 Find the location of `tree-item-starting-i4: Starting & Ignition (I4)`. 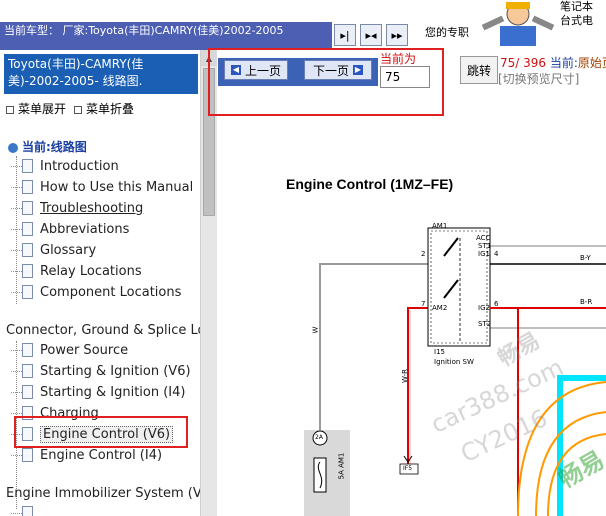

tree-item-starting-i4: Starting & Ignition (I4) is located at coordinates (98, 392).